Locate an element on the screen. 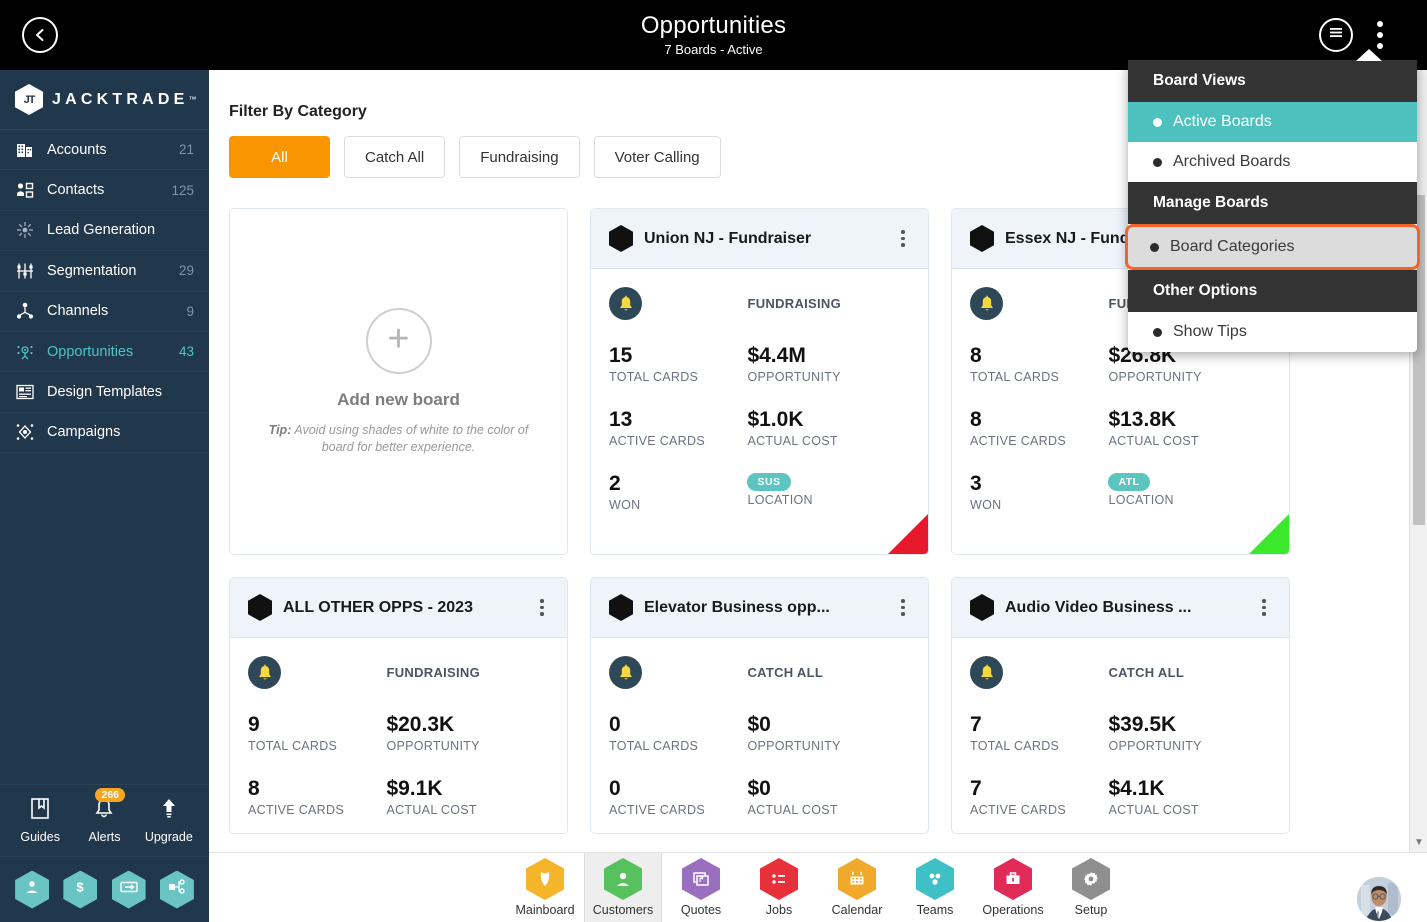 The width and height of the screenshot is (1427, 922). scroll-down-arrow-icon: ▼ is located at coordinates (1418, 842).